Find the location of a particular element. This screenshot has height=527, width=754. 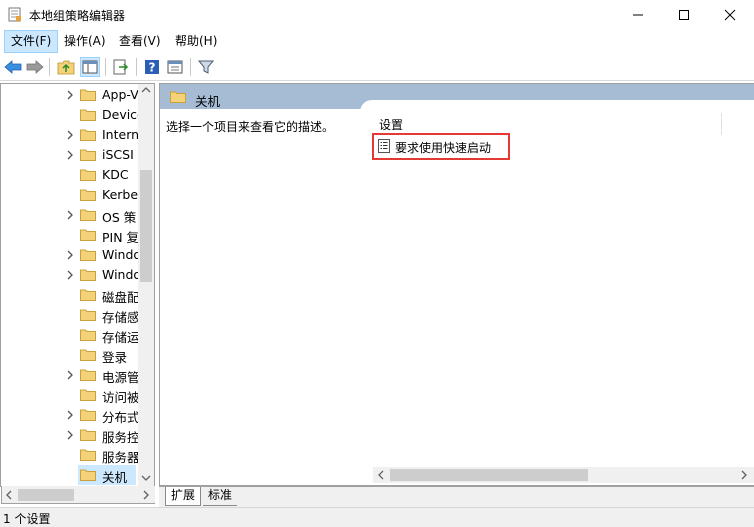

maximize-icon is located at coordinates (684, 15).